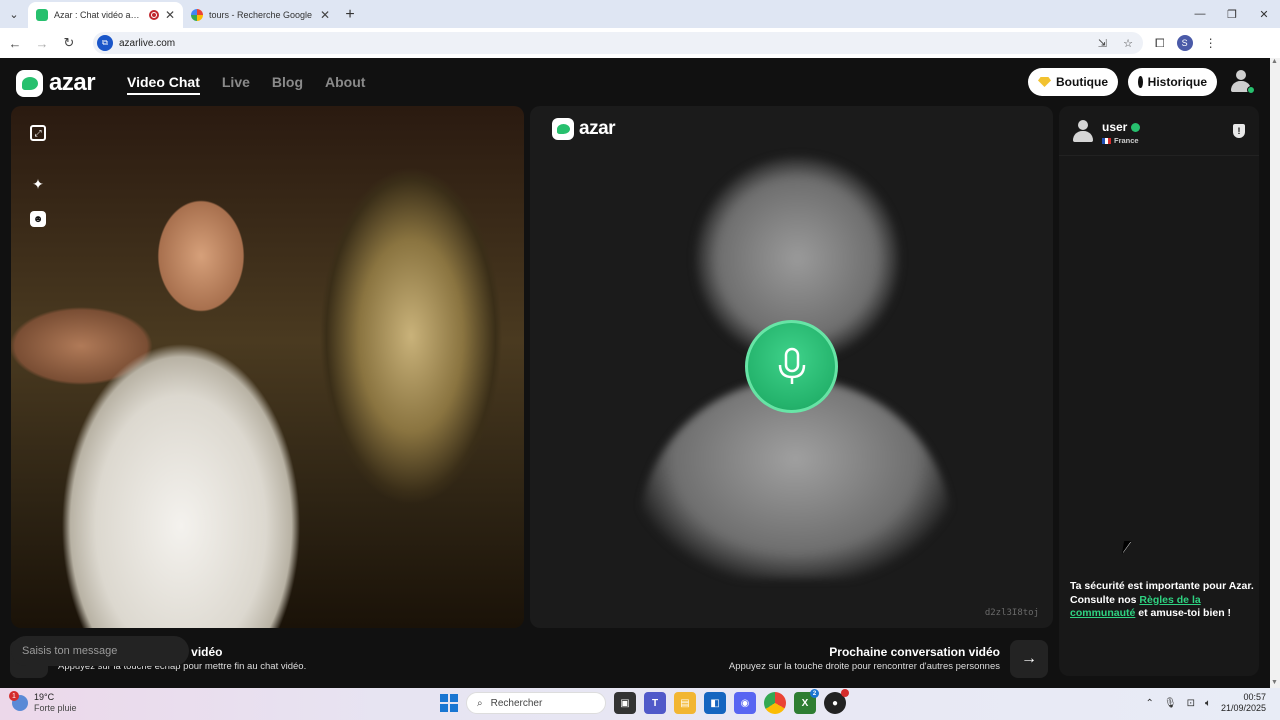 This screenshot has height=720, width=1280. Describe the element at coordinates (1141, 82) in the screenshot. I see `history-clock-icon` at that location.